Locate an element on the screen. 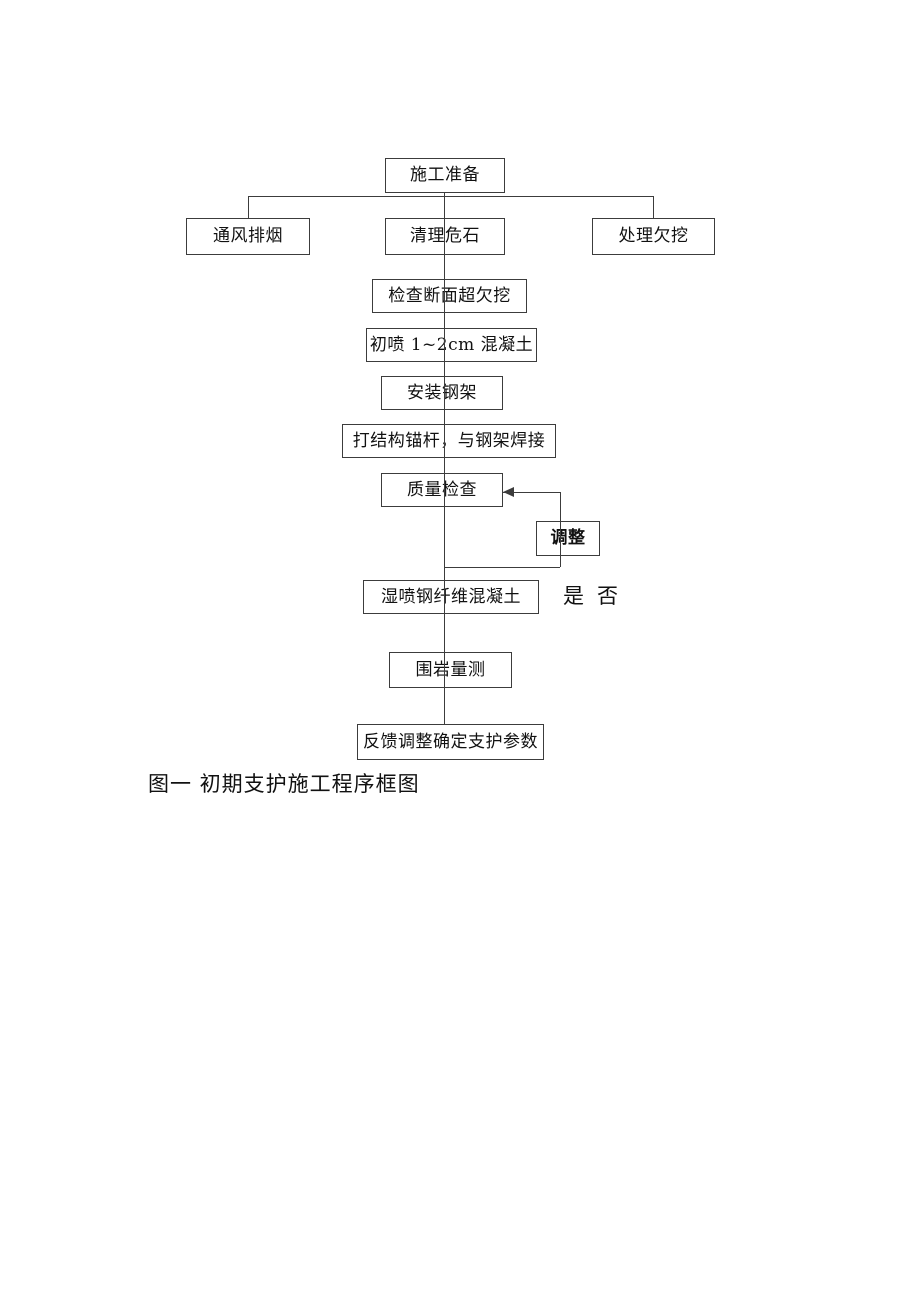 Image resolution: width=920 pixels, height=1302 pixels. figure-caption: 图一 初期支护施工程序框图 is located at coordinates (284, 784).